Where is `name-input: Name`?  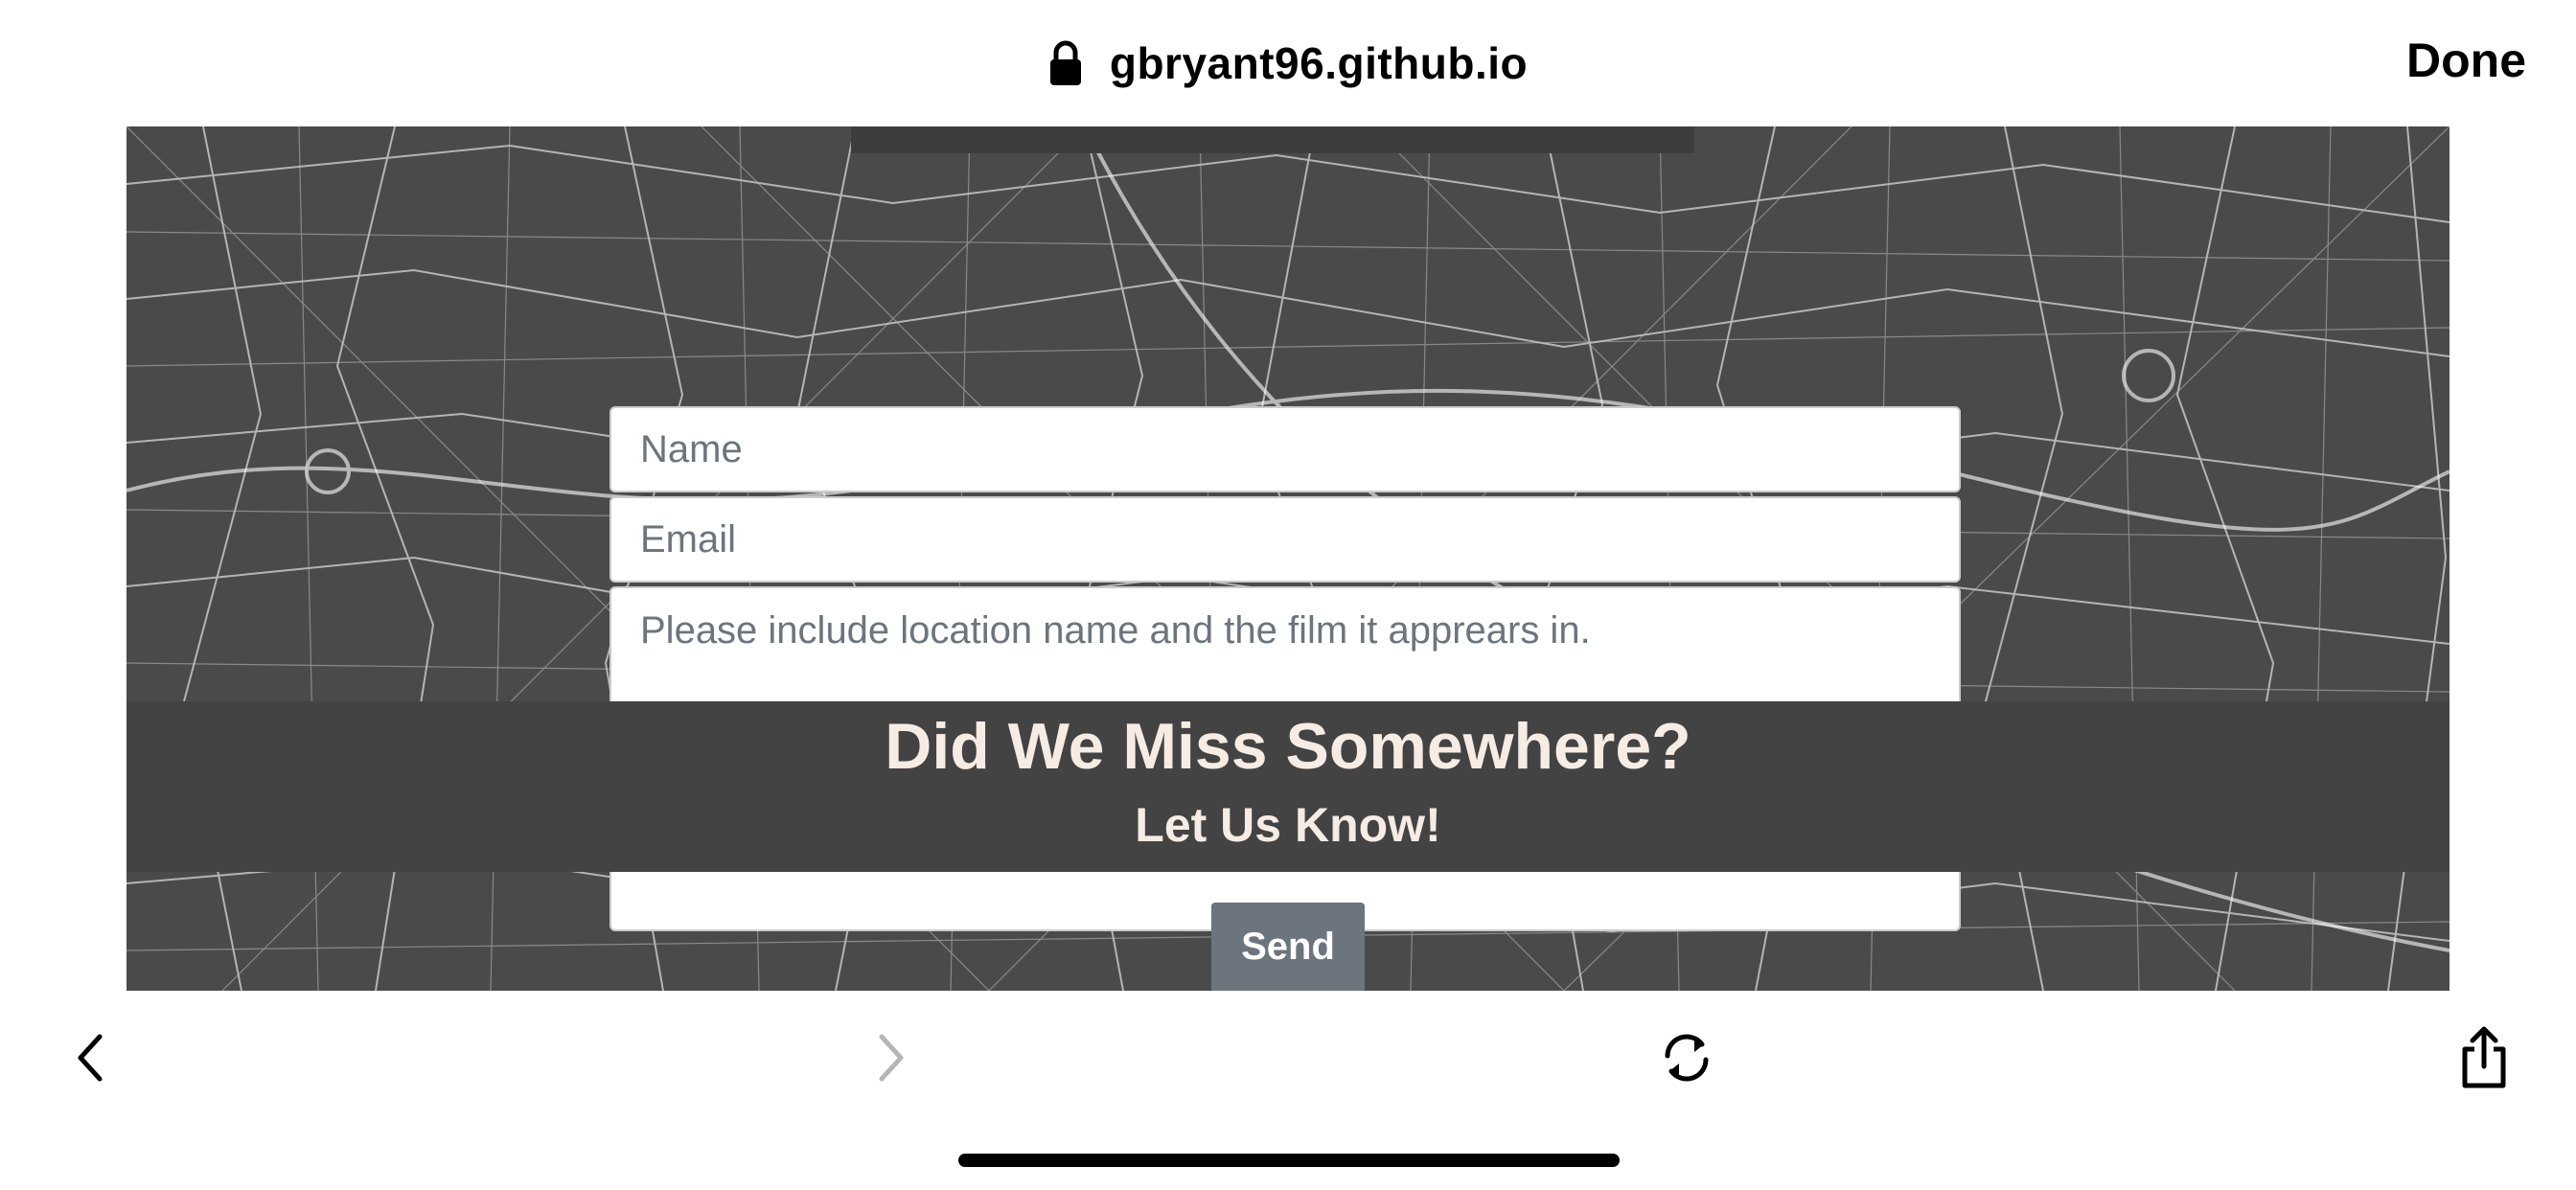
name-input: Name is located at coordinates (1285, 449).